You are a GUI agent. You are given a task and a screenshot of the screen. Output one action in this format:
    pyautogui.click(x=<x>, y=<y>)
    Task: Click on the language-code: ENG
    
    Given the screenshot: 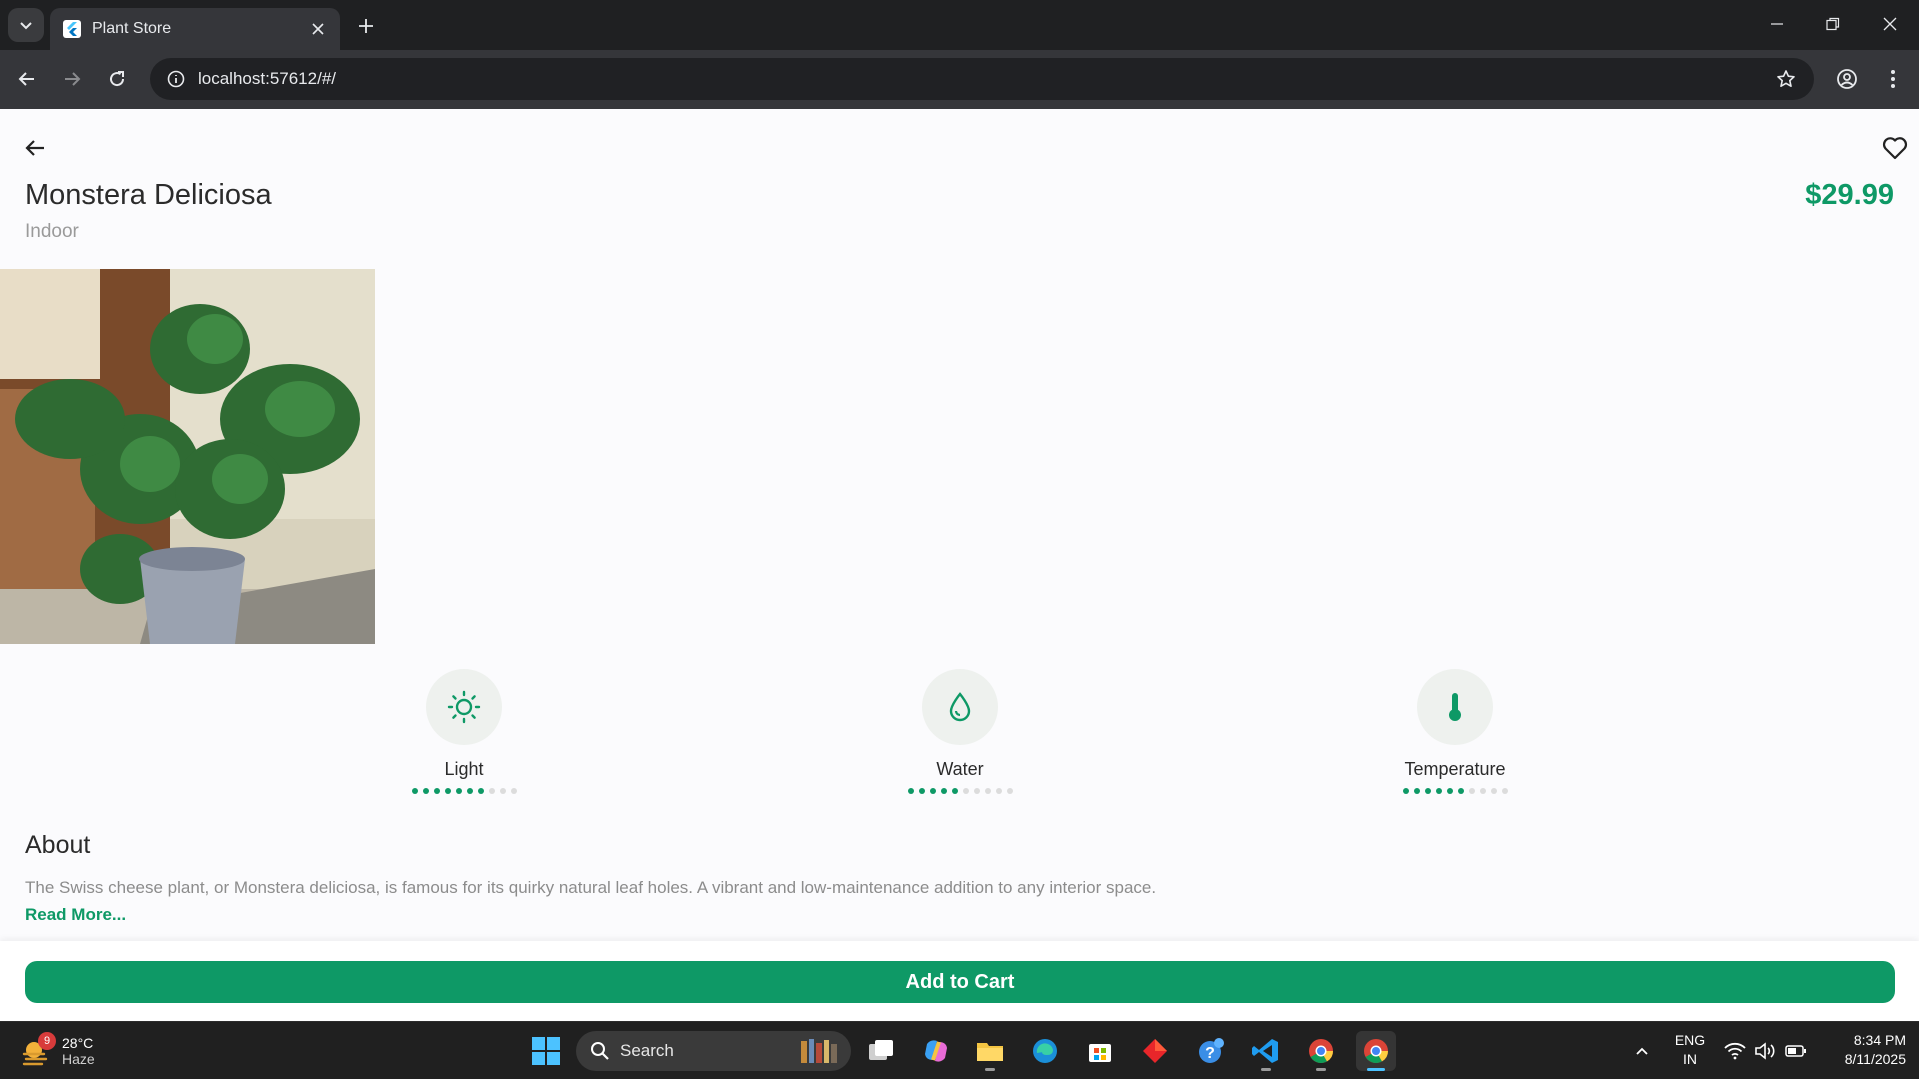 What is the action you would take?
    pyautogui.click(x=1690, y=1040)
    